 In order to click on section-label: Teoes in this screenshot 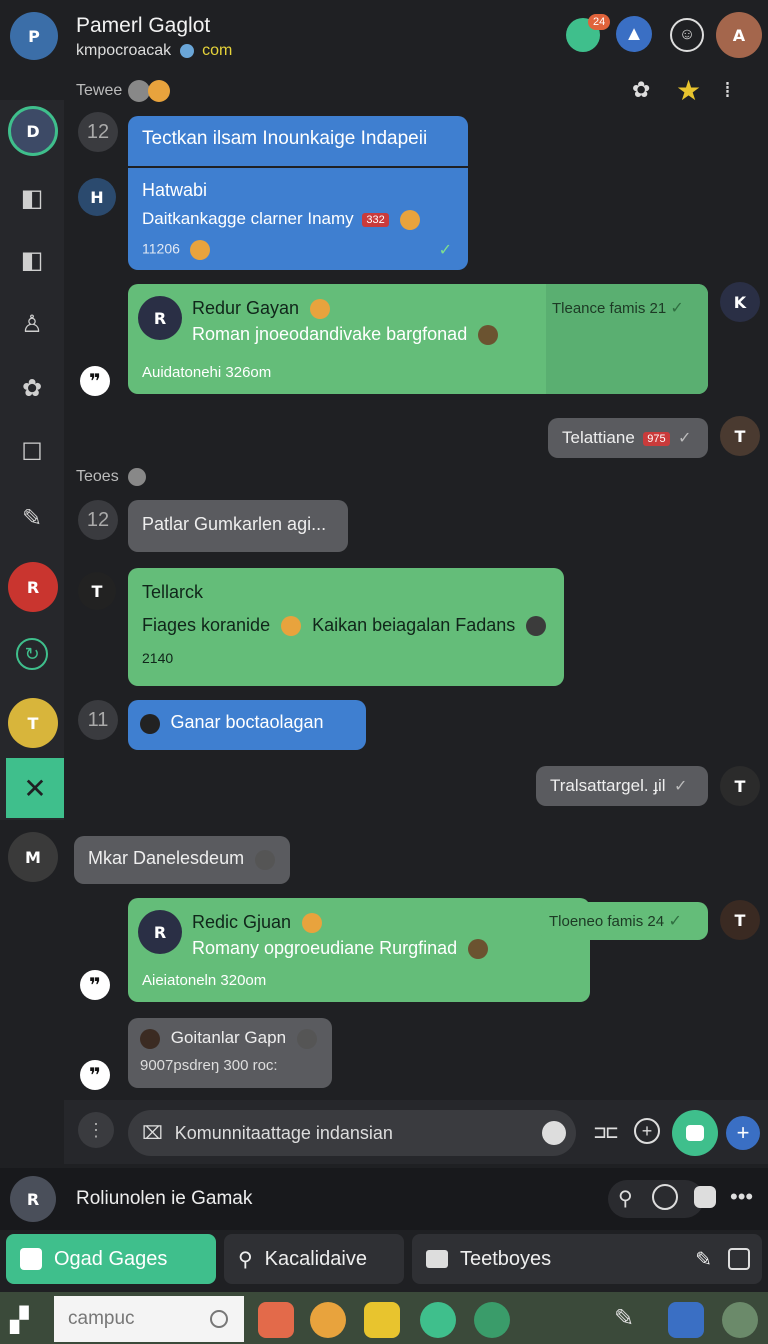, I will do `click(97, 476)`.